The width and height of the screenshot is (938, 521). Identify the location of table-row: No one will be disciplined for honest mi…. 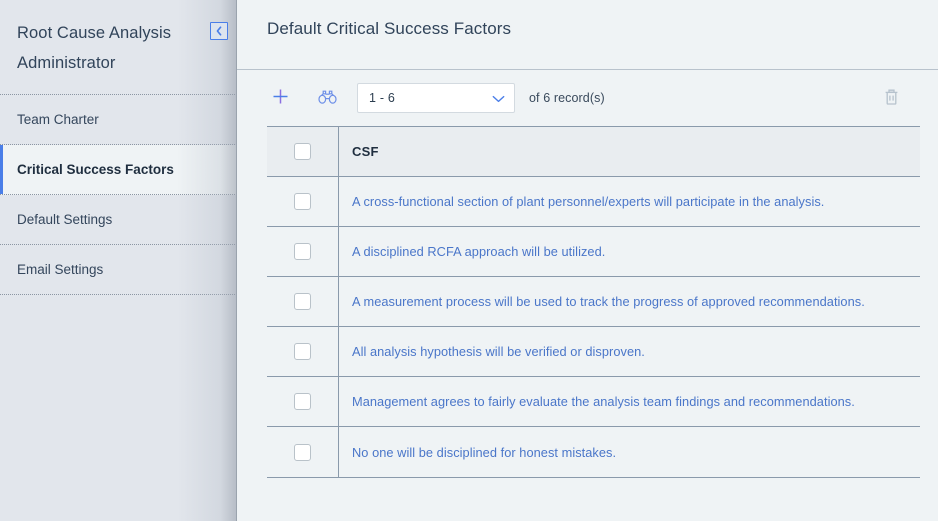
(593, 452).